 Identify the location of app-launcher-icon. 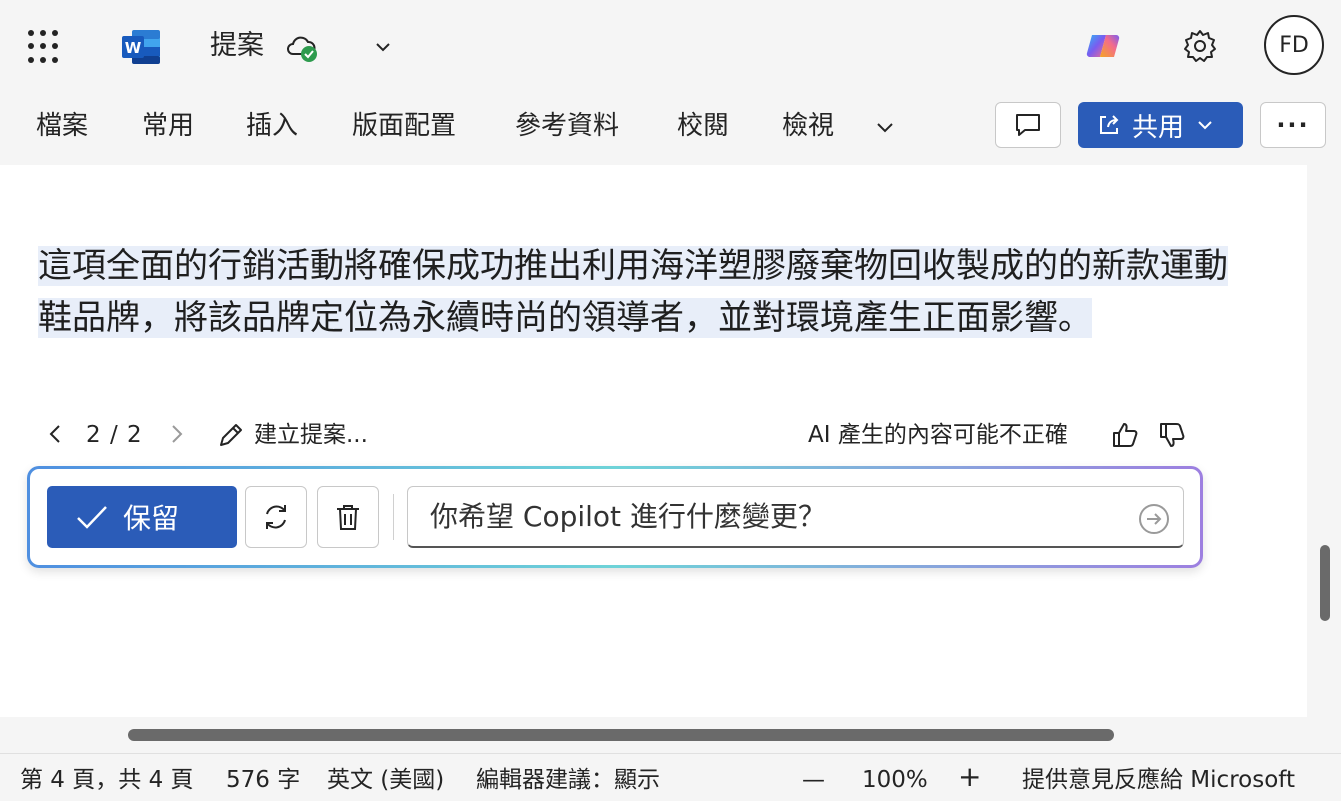
(45, 47).